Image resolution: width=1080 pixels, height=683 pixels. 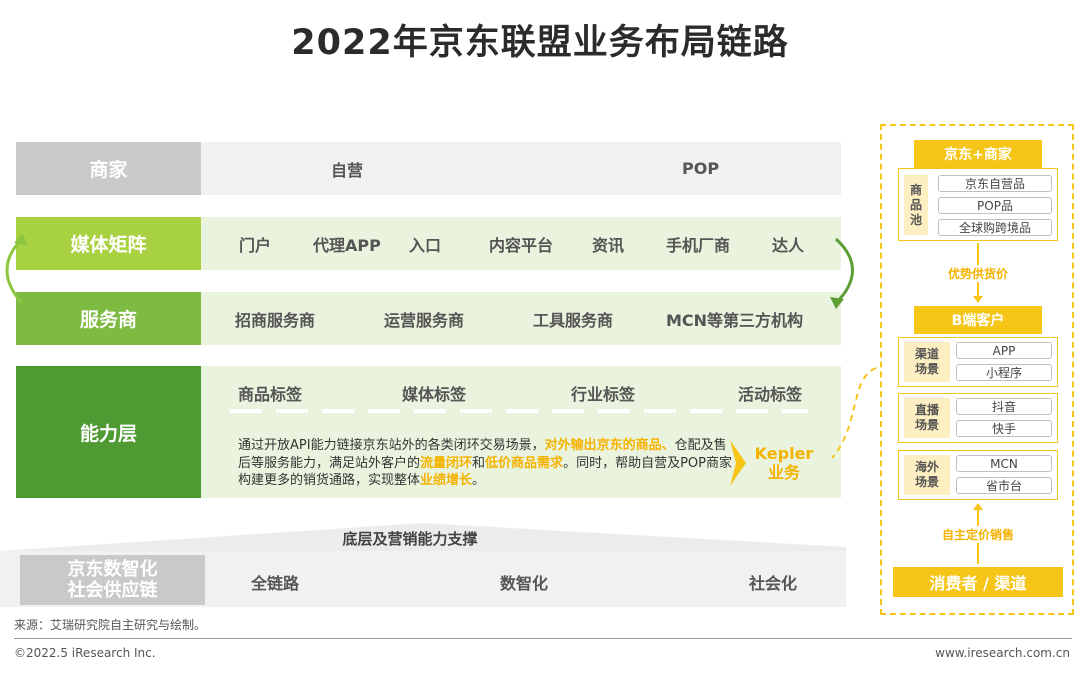 I want to click on merchant-item: 自营, so click(x=347, y=170).